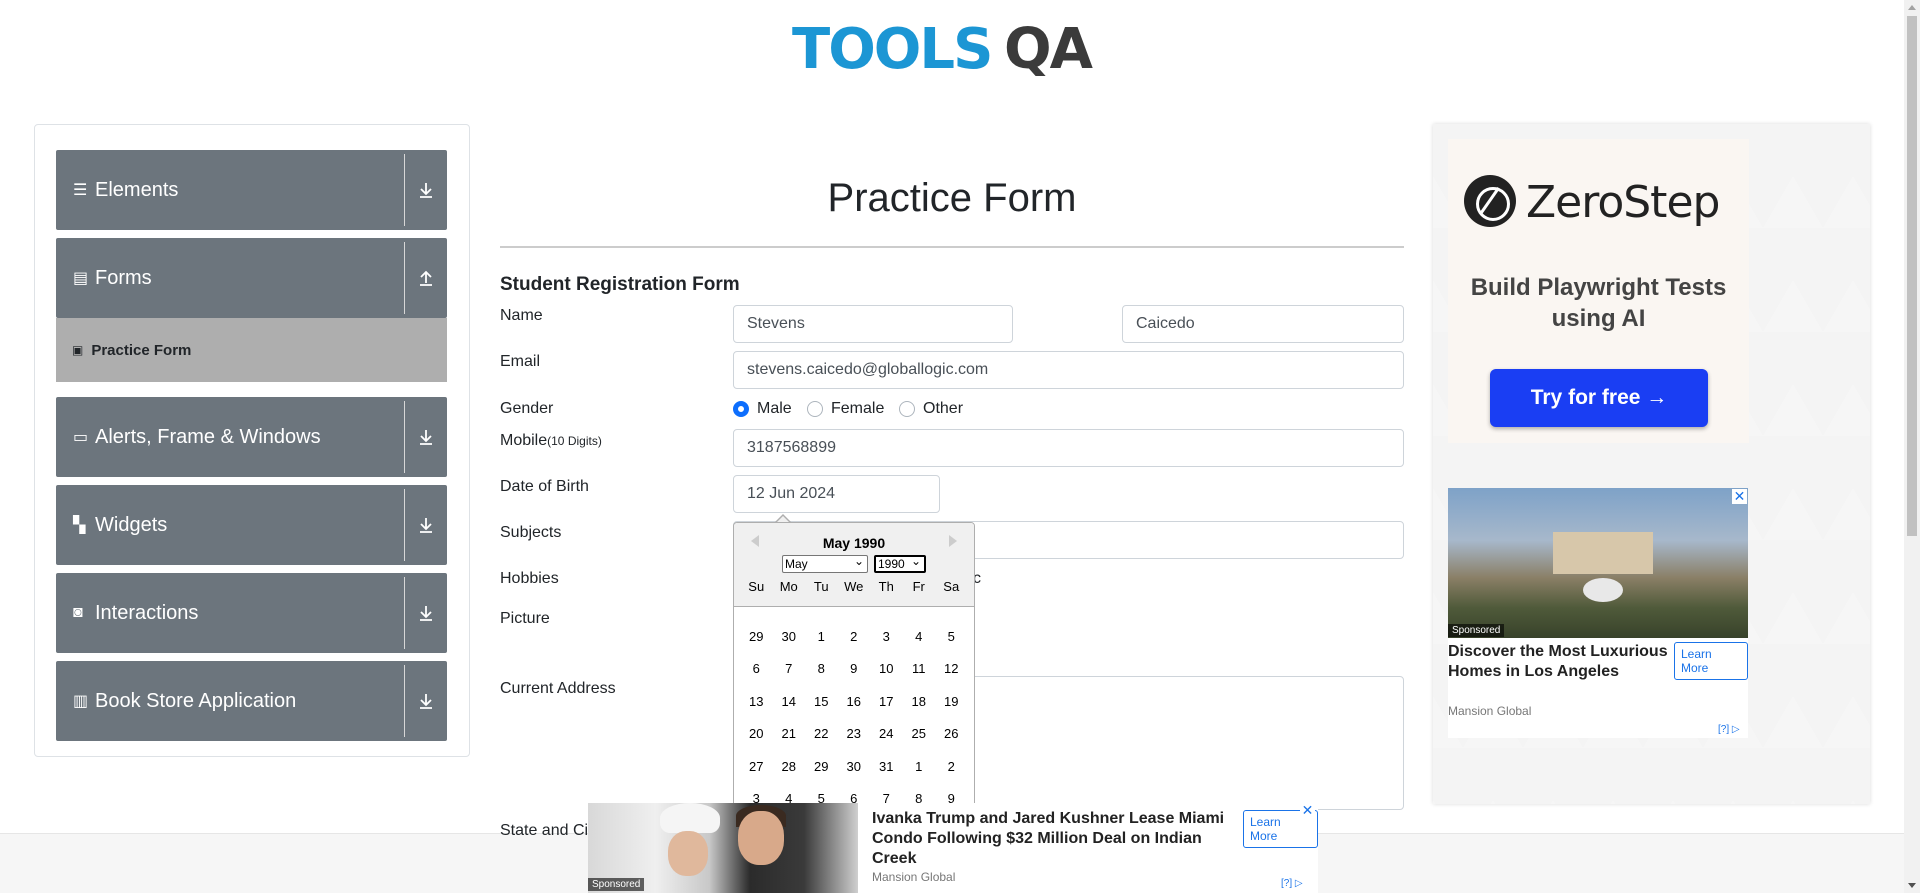 Image resolution: width=1920 pixels, height=893 pixels. I want to click on window-icon: ▭, so click(81, 437).